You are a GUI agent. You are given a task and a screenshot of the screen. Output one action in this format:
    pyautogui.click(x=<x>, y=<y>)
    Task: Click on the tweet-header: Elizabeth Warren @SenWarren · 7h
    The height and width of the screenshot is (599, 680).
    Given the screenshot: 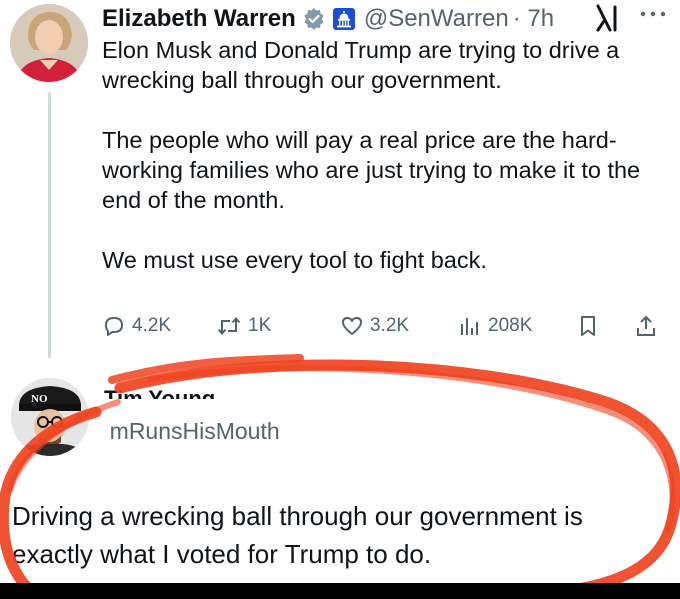 What is the action you would take?
    pyautogui.click(x=328, y=19)
    